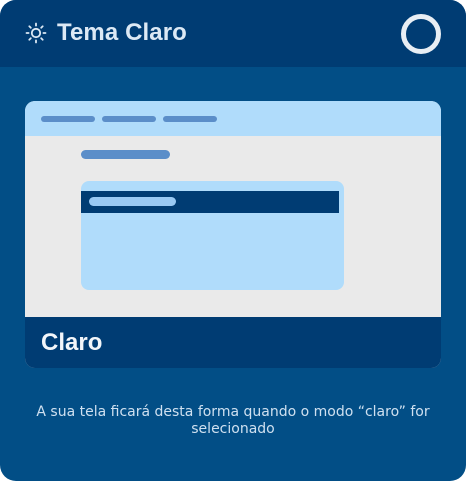 This screenshot has width=466, height=481. What do you see at coordinates (421, 34) in the screenshot?
I see `theme-toggle-button` at bounding box center [421, 34].